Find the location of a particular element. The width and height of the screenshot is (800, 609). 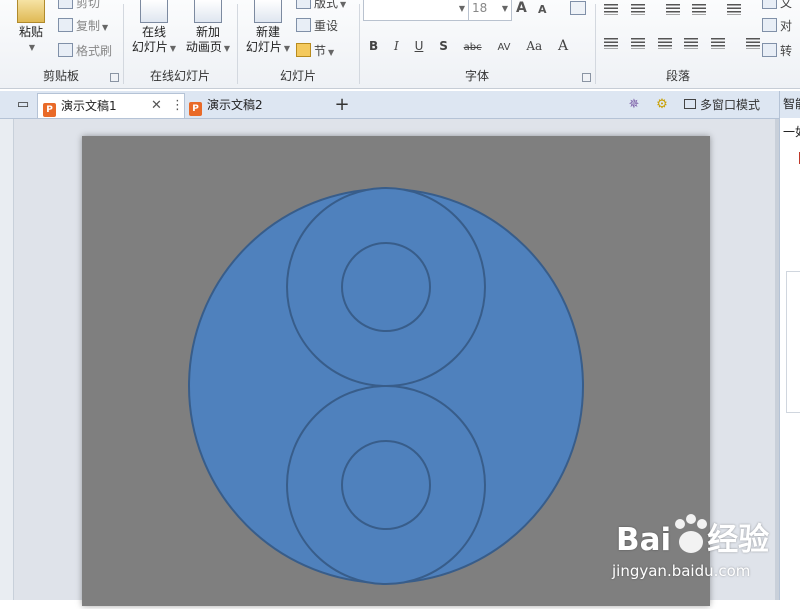

lower-ring-inner is located at coordinates (386, 485).